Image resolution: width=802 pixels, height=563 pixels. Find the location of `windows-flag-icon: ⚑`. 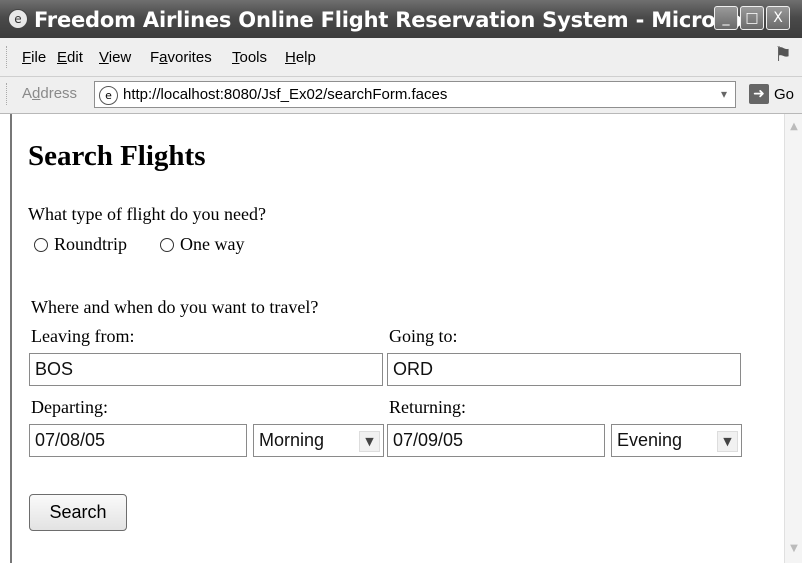

windows-flag-icon: ⚑ is located at coordinates (783, 54).